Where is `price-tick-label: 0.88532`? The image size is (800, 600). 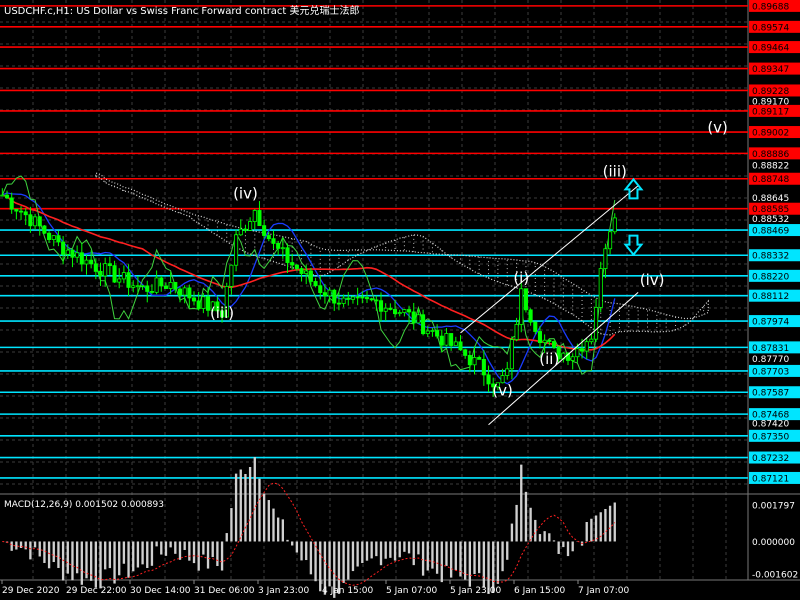
price-tick-label: 0.88532 is located at coordinates (770, 220).